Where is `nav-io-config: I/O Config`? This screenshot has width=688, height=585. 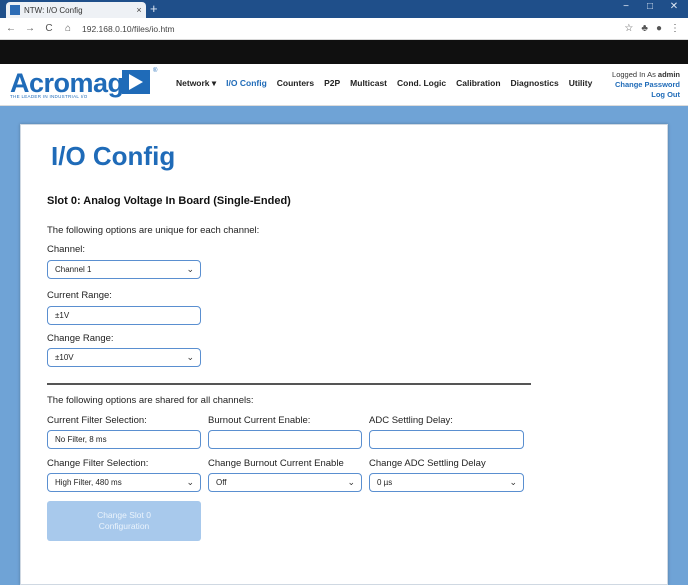 nav-io-config: I/O Config is located at coordinates (246, 83).